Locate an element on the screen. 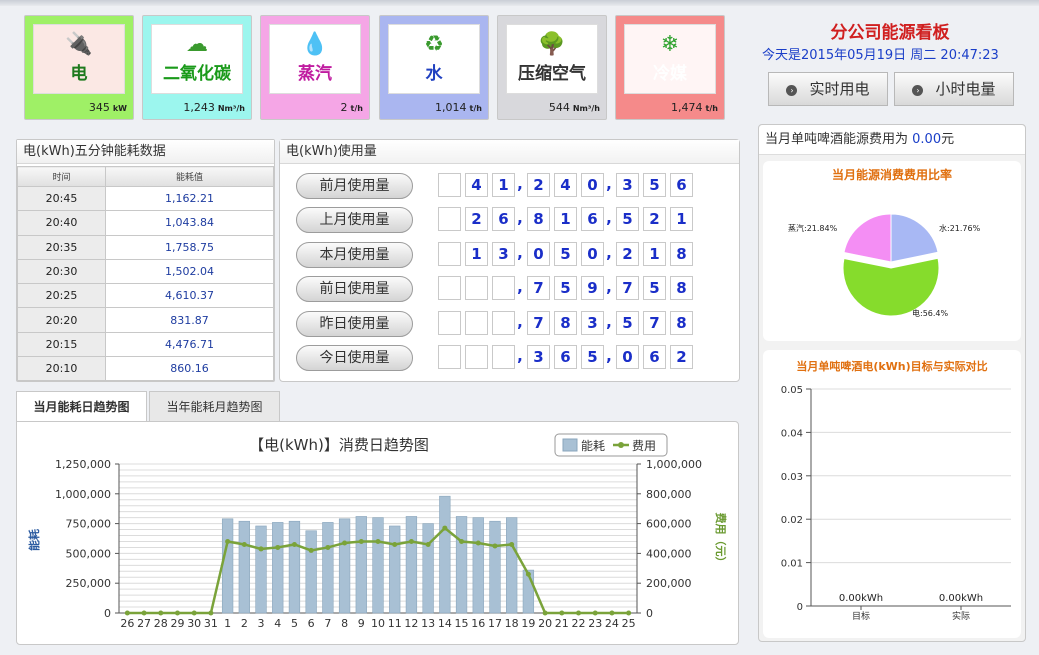 This screenshot has width=1039, height=655. x-tick-label: 27 is located at coordinates (144, 623).